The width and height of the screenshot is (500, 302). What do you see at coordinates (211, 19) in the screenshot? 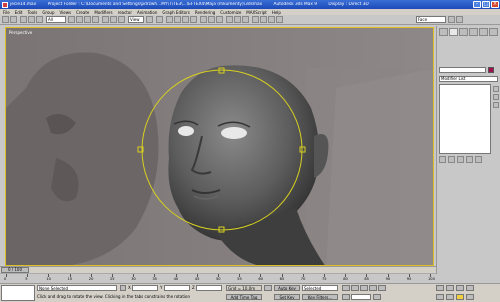
I see `mirror-icon` at bounding box center [211, 19].